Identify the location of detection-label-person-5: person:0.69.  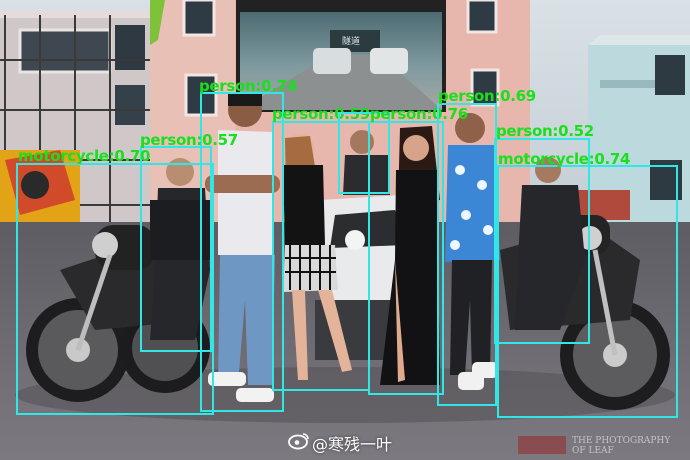
(487, 96).